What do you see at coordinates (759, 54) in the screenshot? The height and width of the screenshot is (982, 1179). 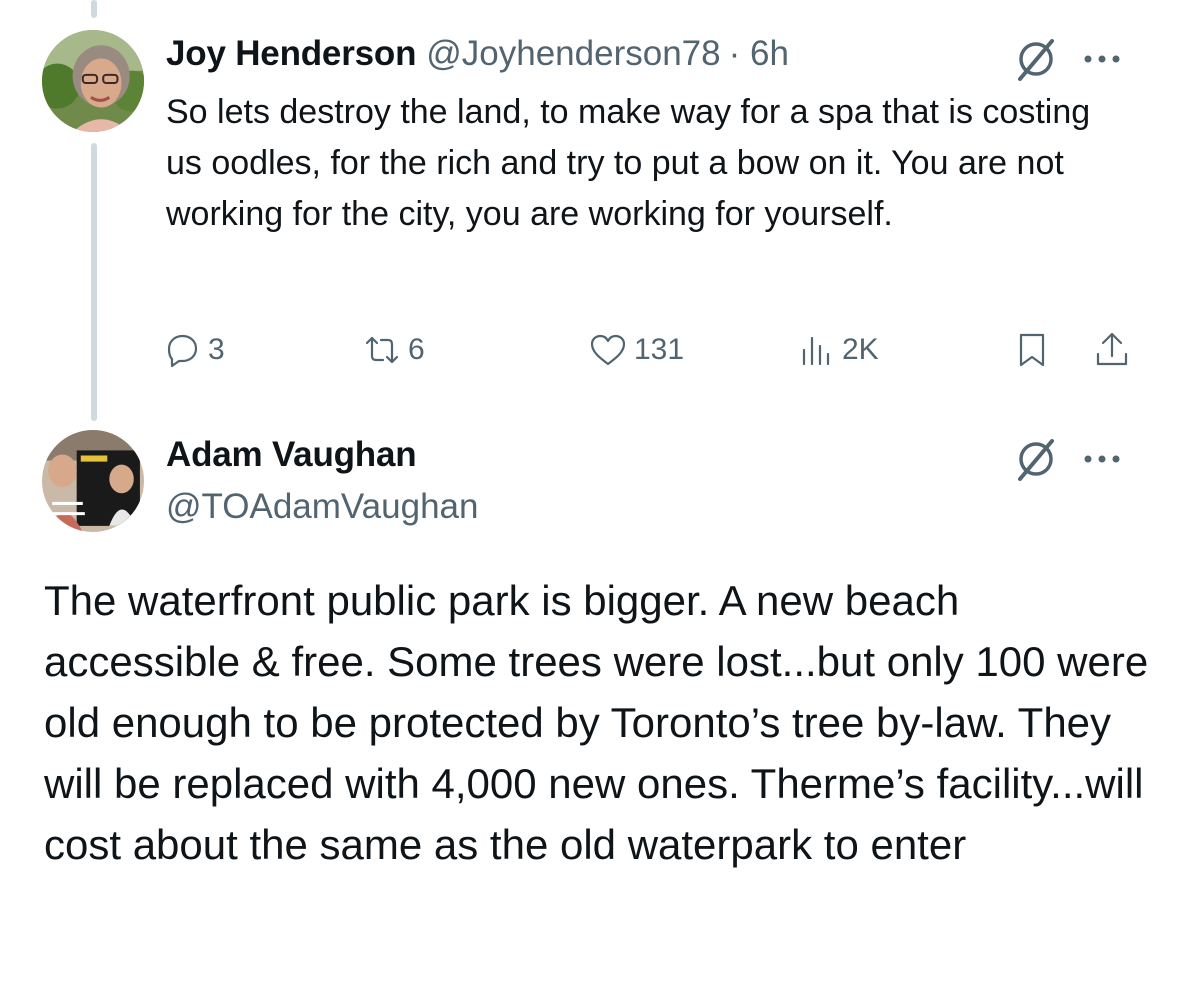 I see `timestamp: · 6h` at bounding box center [759, 54].